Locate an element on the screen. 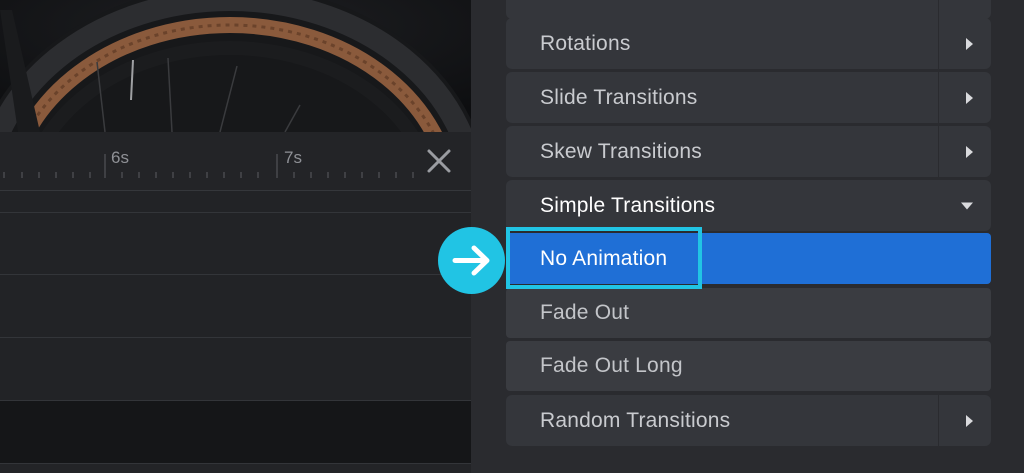  close-icon is located at coordinates (439, 161).